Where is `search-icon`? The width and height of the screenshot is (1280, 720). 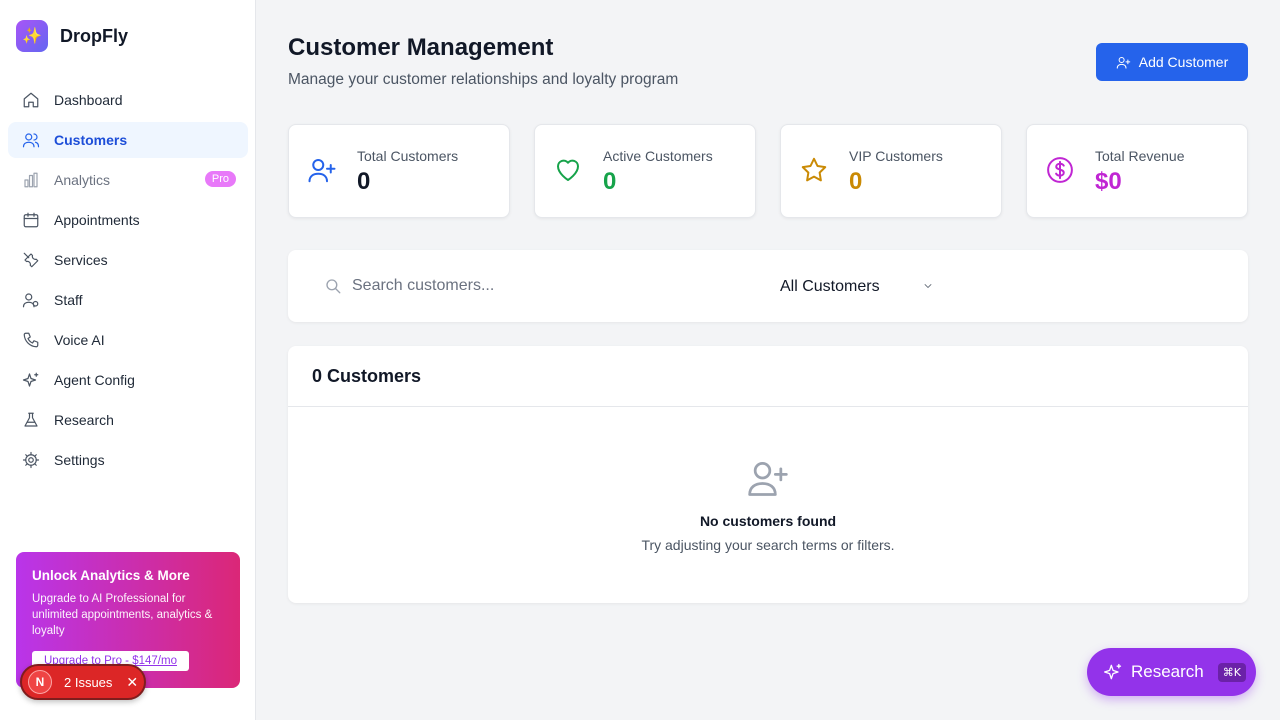
search-icon is located at coordinates (333, 286).